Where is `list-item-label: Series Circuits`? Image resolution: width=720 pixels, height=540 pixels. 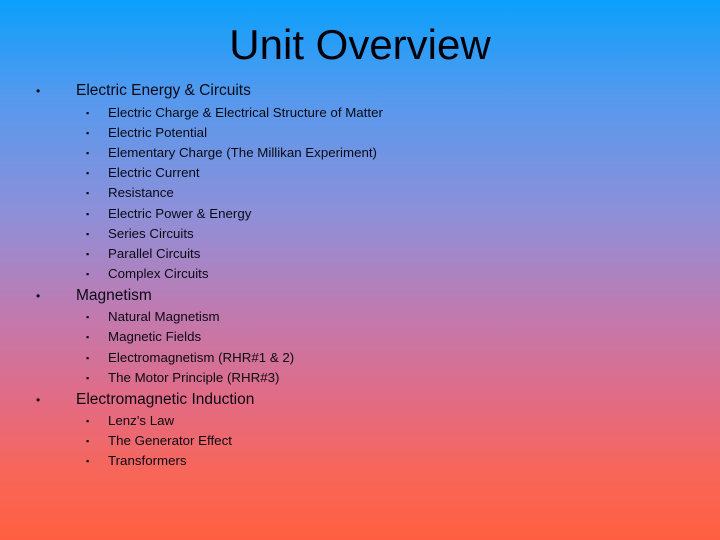
list-item-label: Series Circuits is located at coordinates (151, 233).